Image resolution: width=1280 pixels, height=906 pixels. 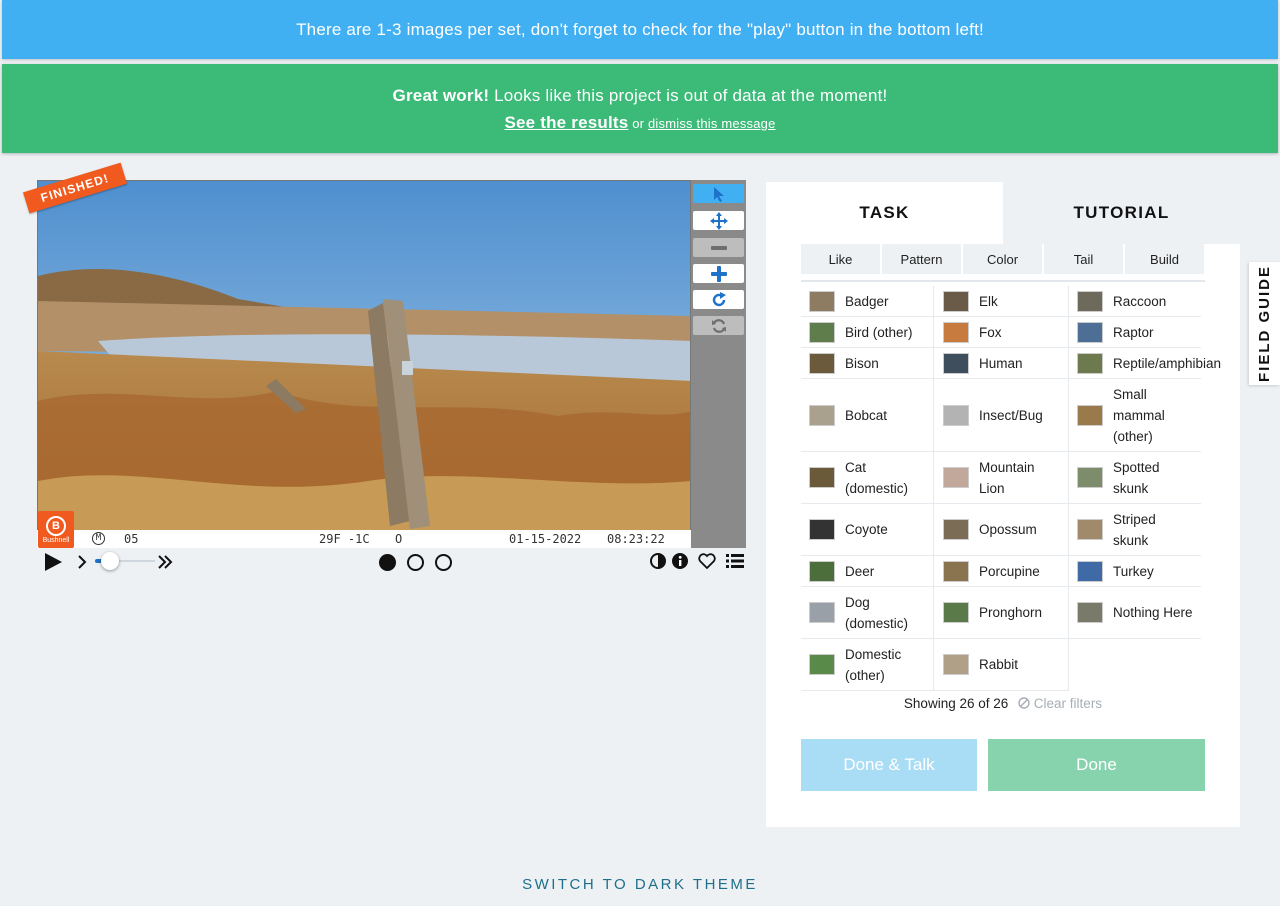 I want to click on species-rabbit: Rabbit, so click(x=1001, y=665).